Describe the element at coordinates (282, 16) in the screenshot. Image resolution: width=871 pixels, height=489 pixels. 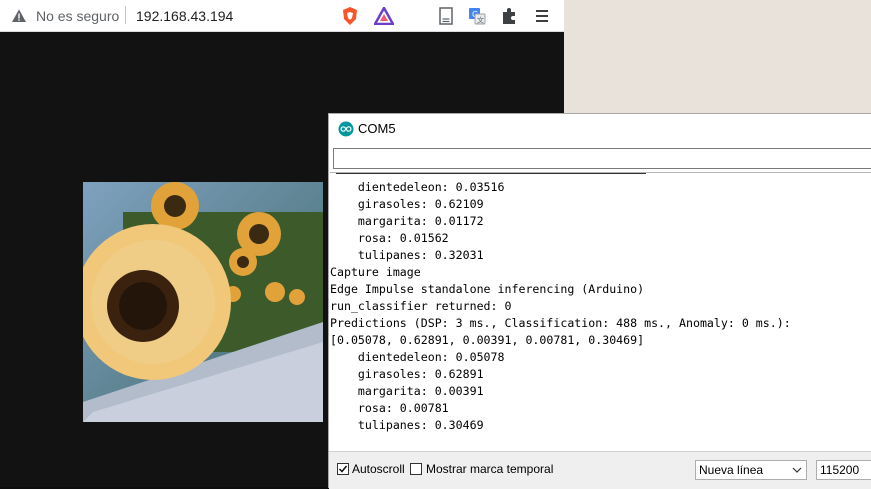
I see `browser-toolbar: No es seguro 192.168.43.194 G文` at that location.